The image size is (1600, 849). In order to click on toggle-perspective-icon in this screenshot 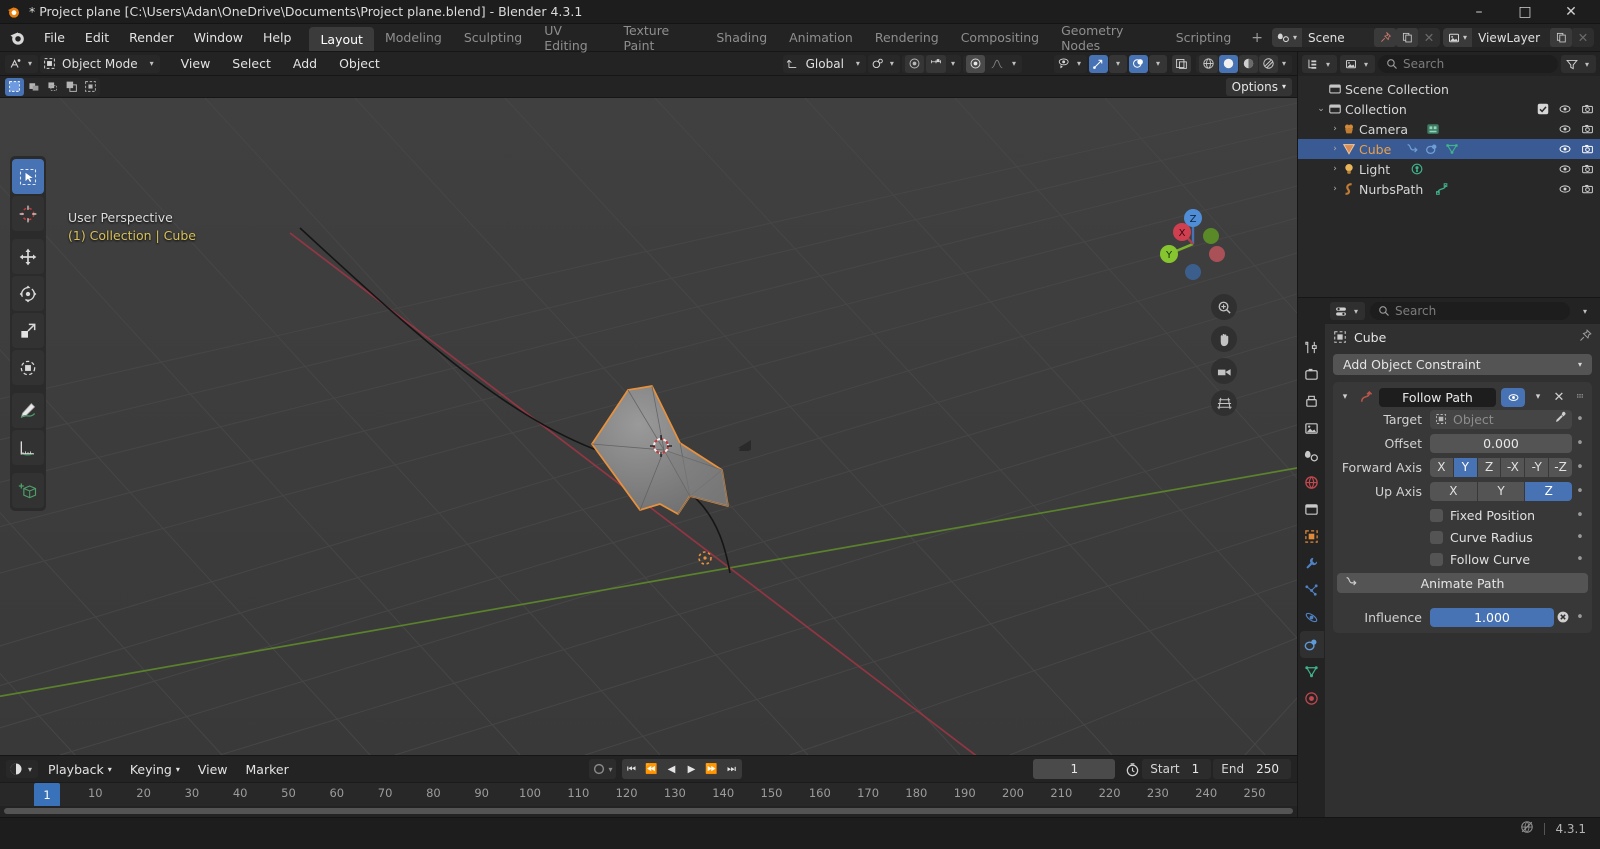, I will do `click(1224, 403)`.